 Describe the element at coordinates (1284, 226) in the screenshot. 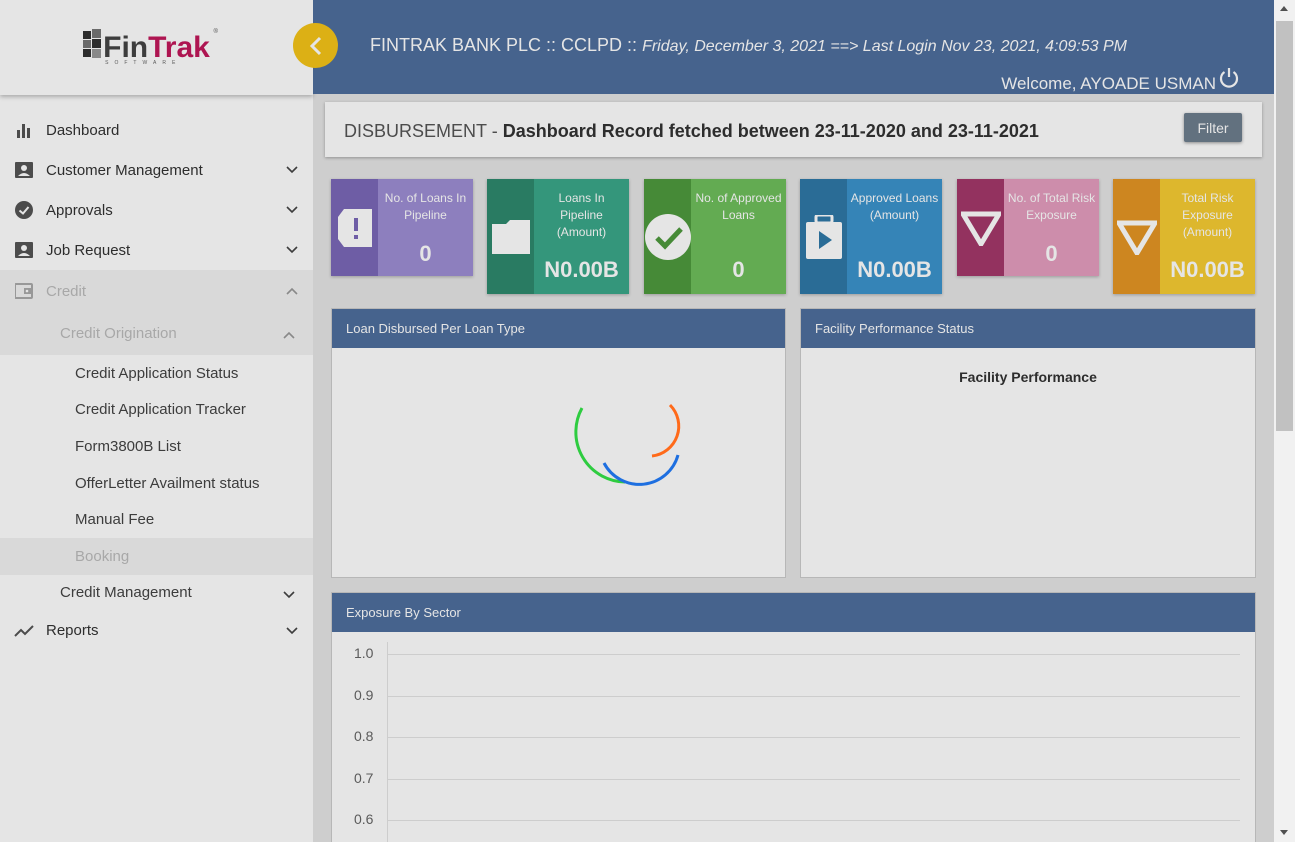

I see `scroll-thumb` at that location.